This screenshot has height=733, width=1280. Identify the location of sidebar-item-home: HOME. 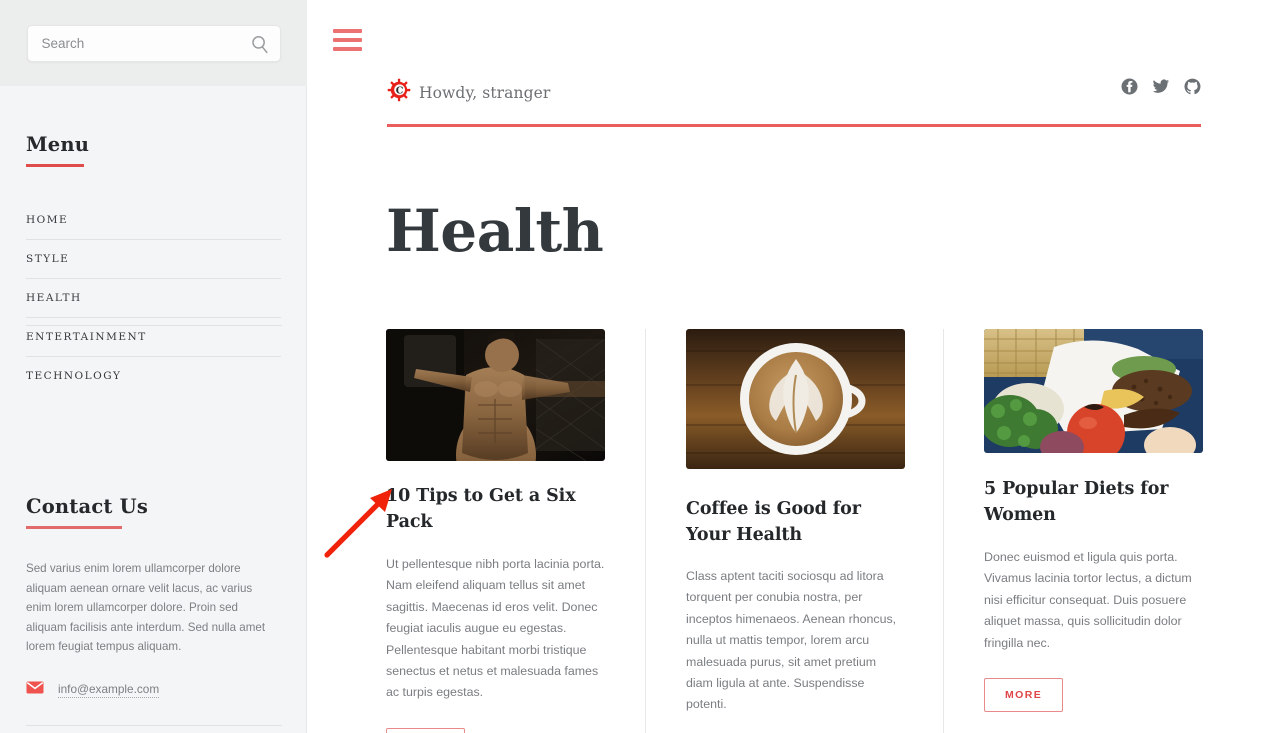
(153, 220).